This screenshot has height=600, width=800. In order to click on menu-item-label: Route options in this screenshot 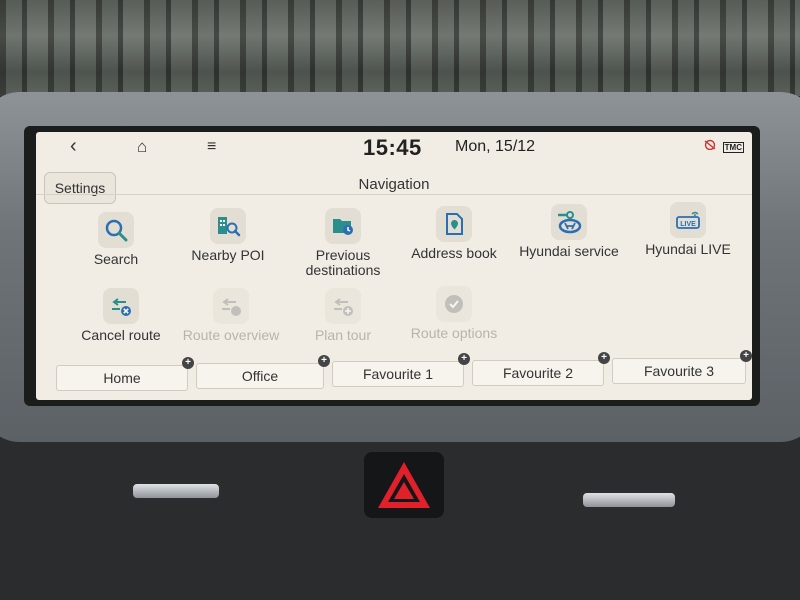, I will do `click(454, 333)`.